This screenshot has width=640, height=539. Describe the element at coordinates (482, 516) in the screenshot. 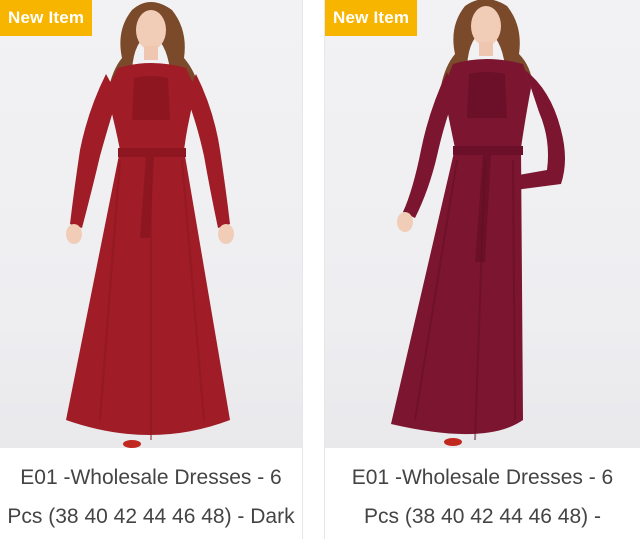

I see `product-title-line-2: Pcs (38 40 42 44 46 48) -` at that location.